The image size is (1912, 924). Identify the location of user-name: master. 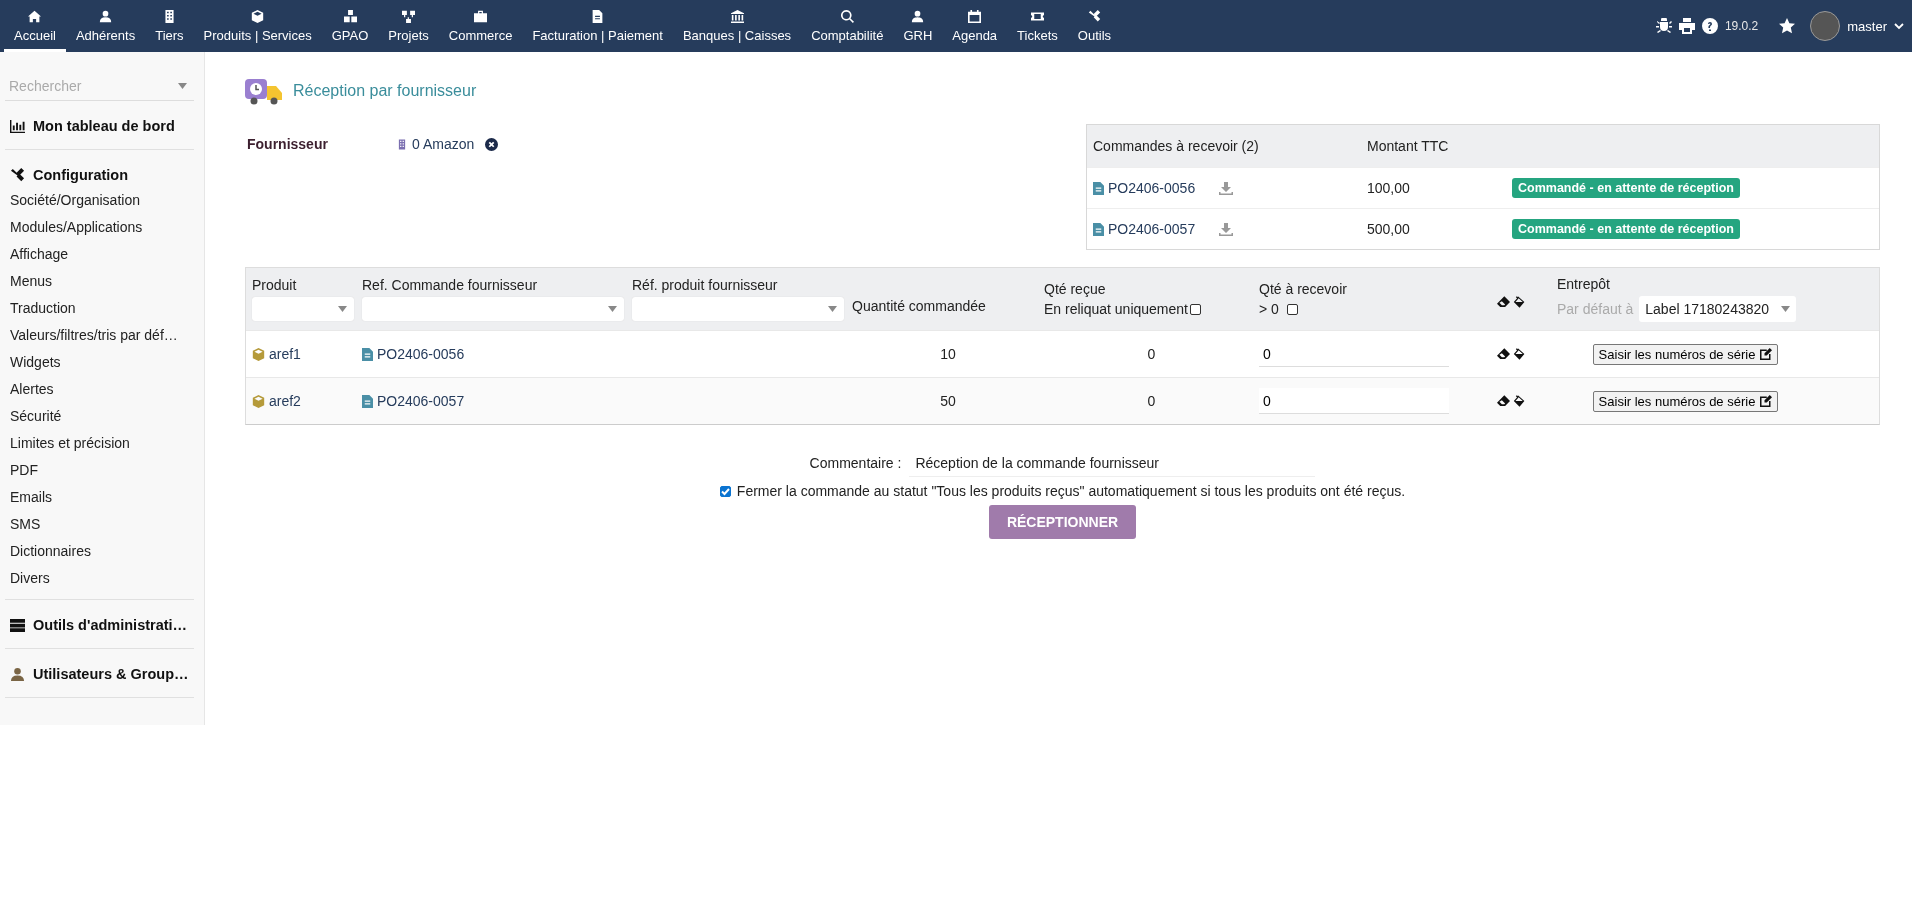
(1867, 26).